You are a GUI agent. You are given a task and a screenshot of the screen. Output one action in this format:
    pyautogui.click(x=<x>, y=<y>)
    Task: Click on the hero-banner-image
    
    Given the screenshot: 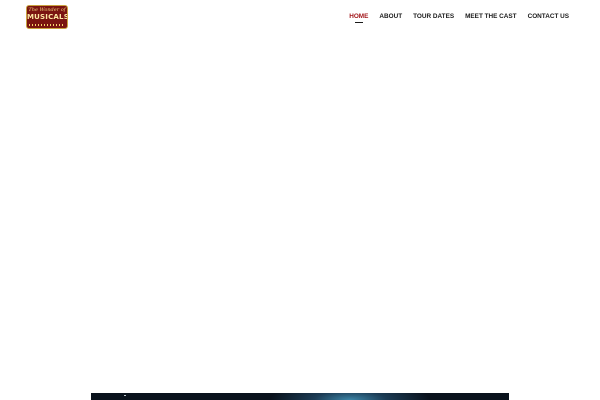 What is the action you would take?
    pyautogui.click(x=300, y=396)
    